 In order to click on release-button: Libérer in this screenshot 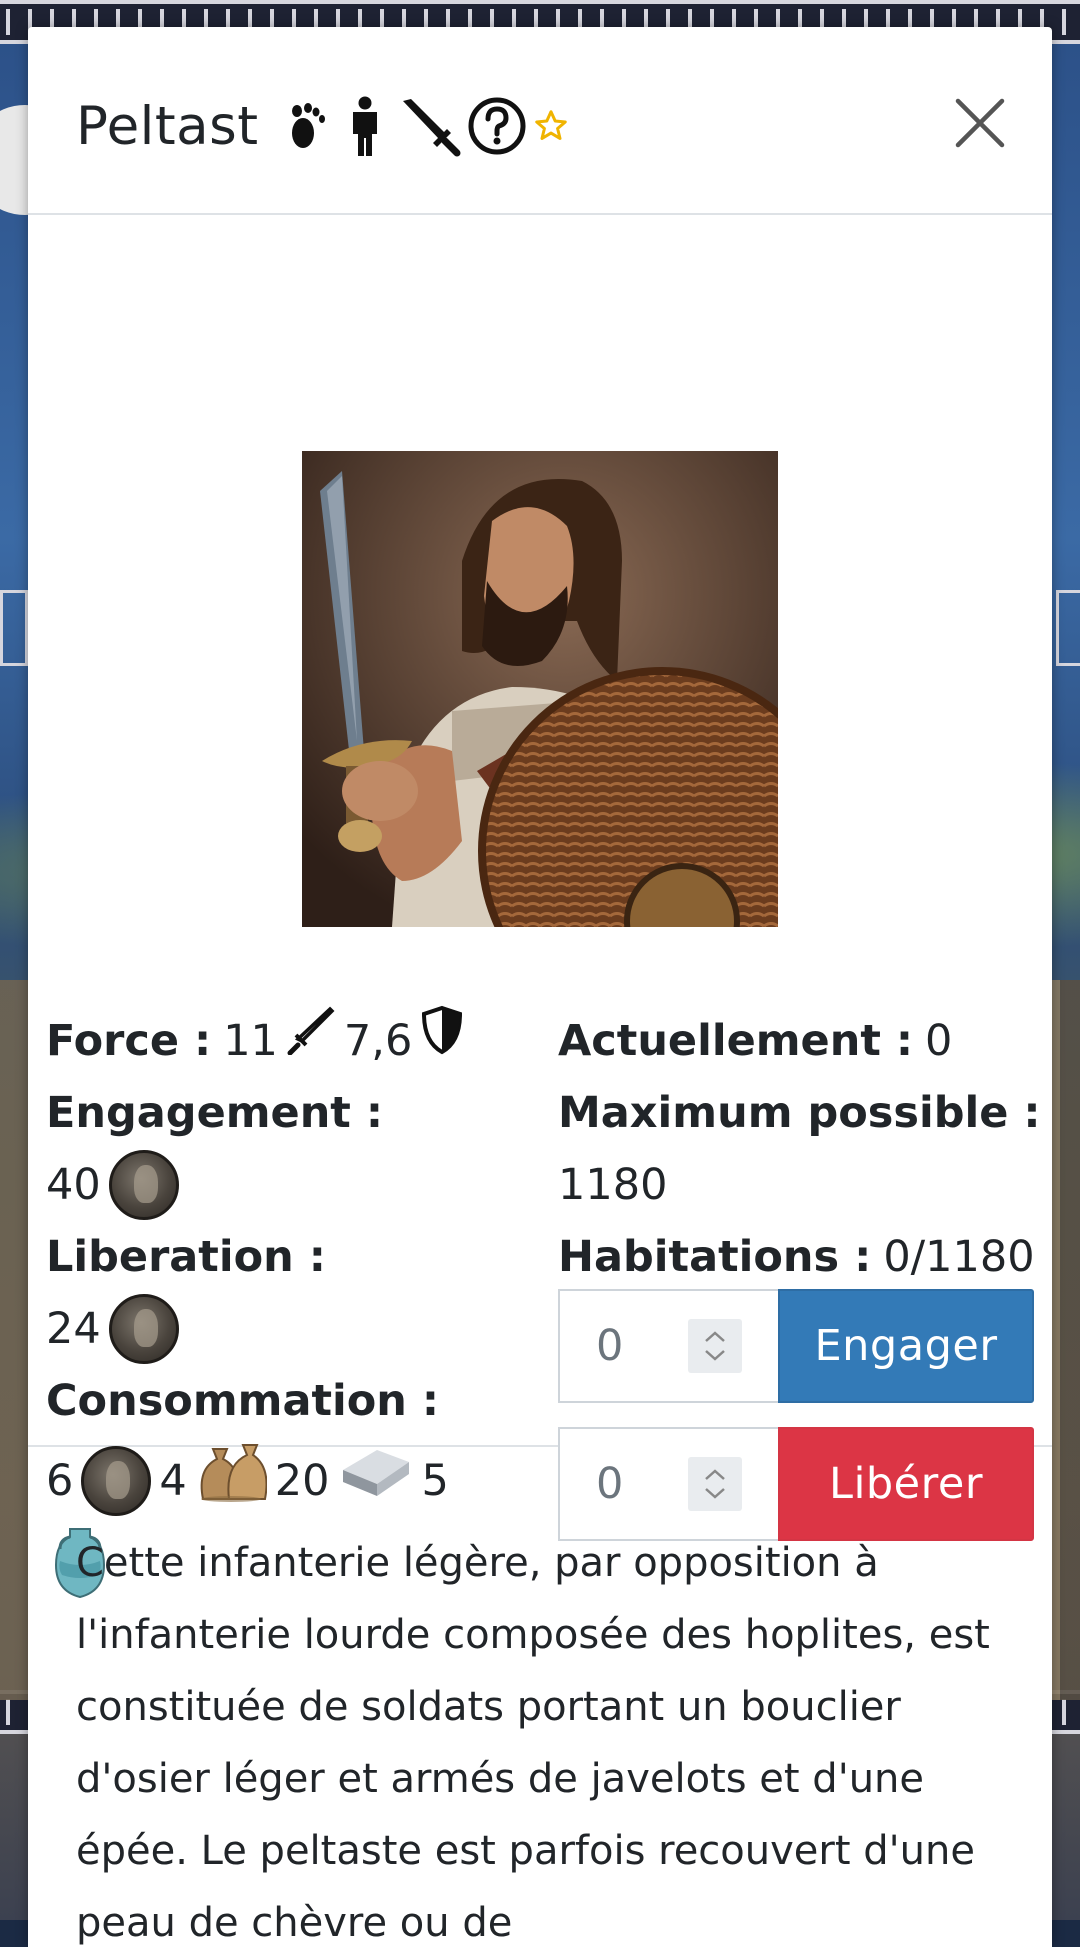, I will do `click(906, 1484)`.